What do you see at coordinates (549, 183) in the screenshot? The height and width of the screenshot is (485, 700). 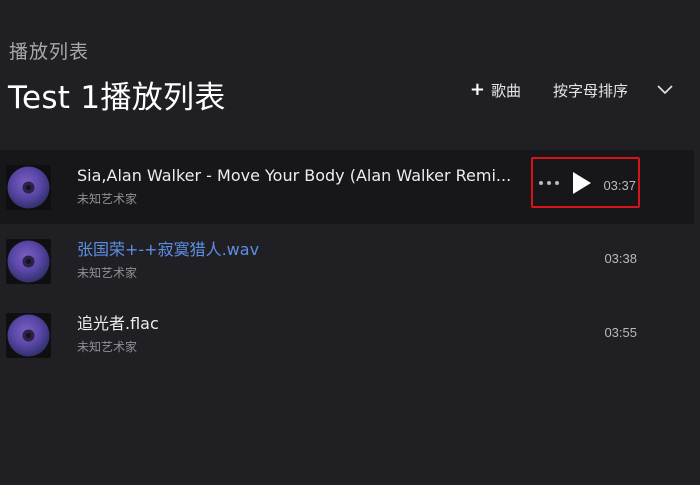 I see `more-icon` at bounding box center [549, 183].